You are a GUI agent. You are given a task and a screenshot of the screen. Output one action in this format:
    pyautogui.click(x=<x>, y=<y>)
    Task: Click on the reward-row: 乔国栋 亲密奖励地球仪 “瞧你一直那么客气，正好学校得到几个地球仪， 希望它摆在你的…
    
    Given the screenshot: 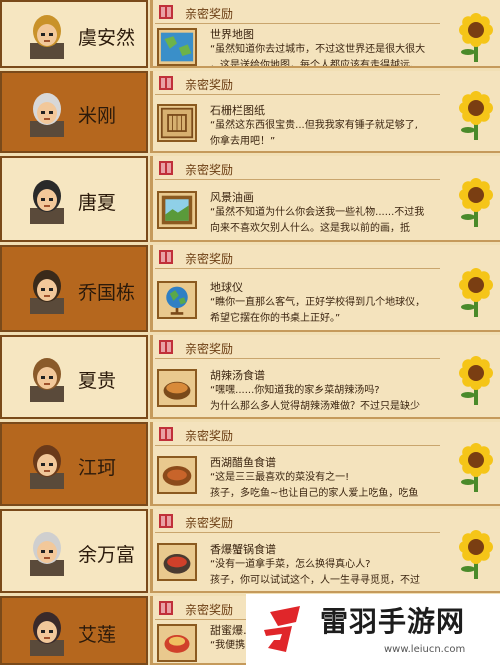 What is the action you would take?
    pyautogui.click(x=250, y=288)
    